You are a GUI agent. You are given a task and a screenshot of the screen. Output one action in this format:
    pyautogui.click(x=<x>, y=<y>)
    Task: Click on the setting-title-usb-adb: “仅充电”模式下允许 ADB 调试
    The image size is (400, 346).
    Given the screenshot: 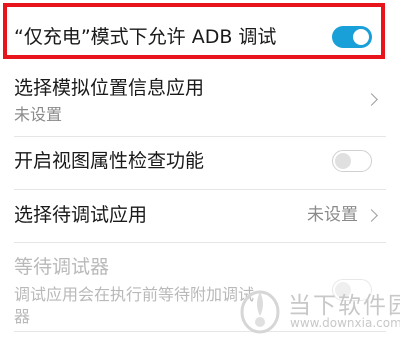 What is the action you would take?
    pyautogui.click(x=145, y=37)
    